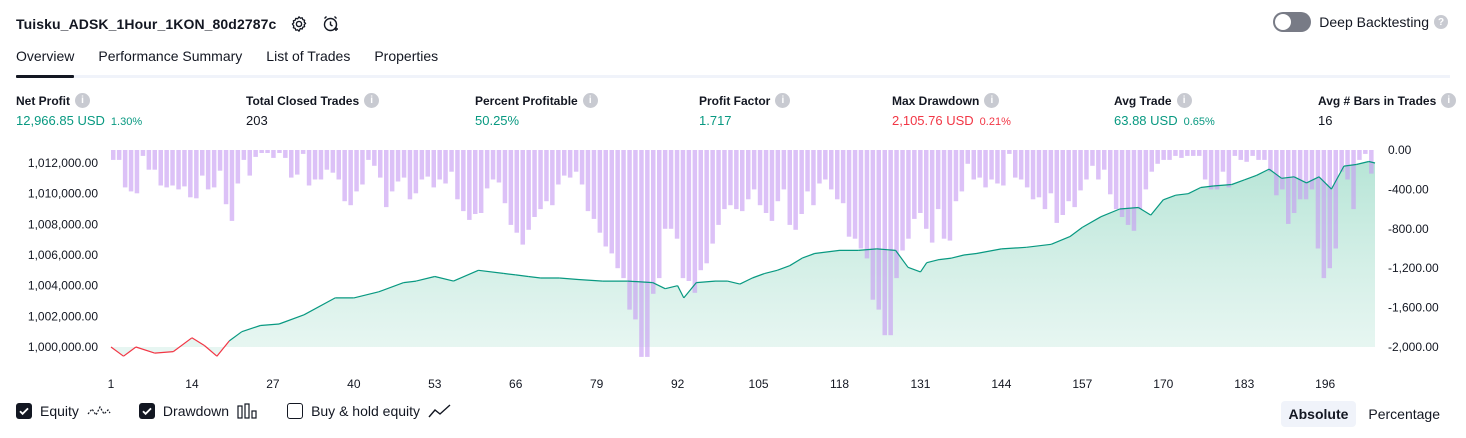  Describe the element at coordinates (497, 120) in the screenshot. I see `metric-value-text: 50.25%` at that location.